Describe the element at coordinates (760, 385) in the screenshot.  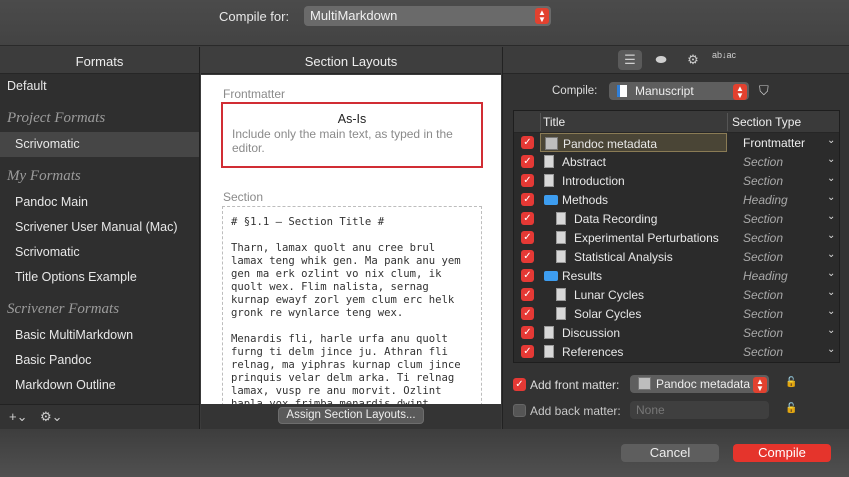
I see `chevron-updown-icon: ▲ ▼` at that location.